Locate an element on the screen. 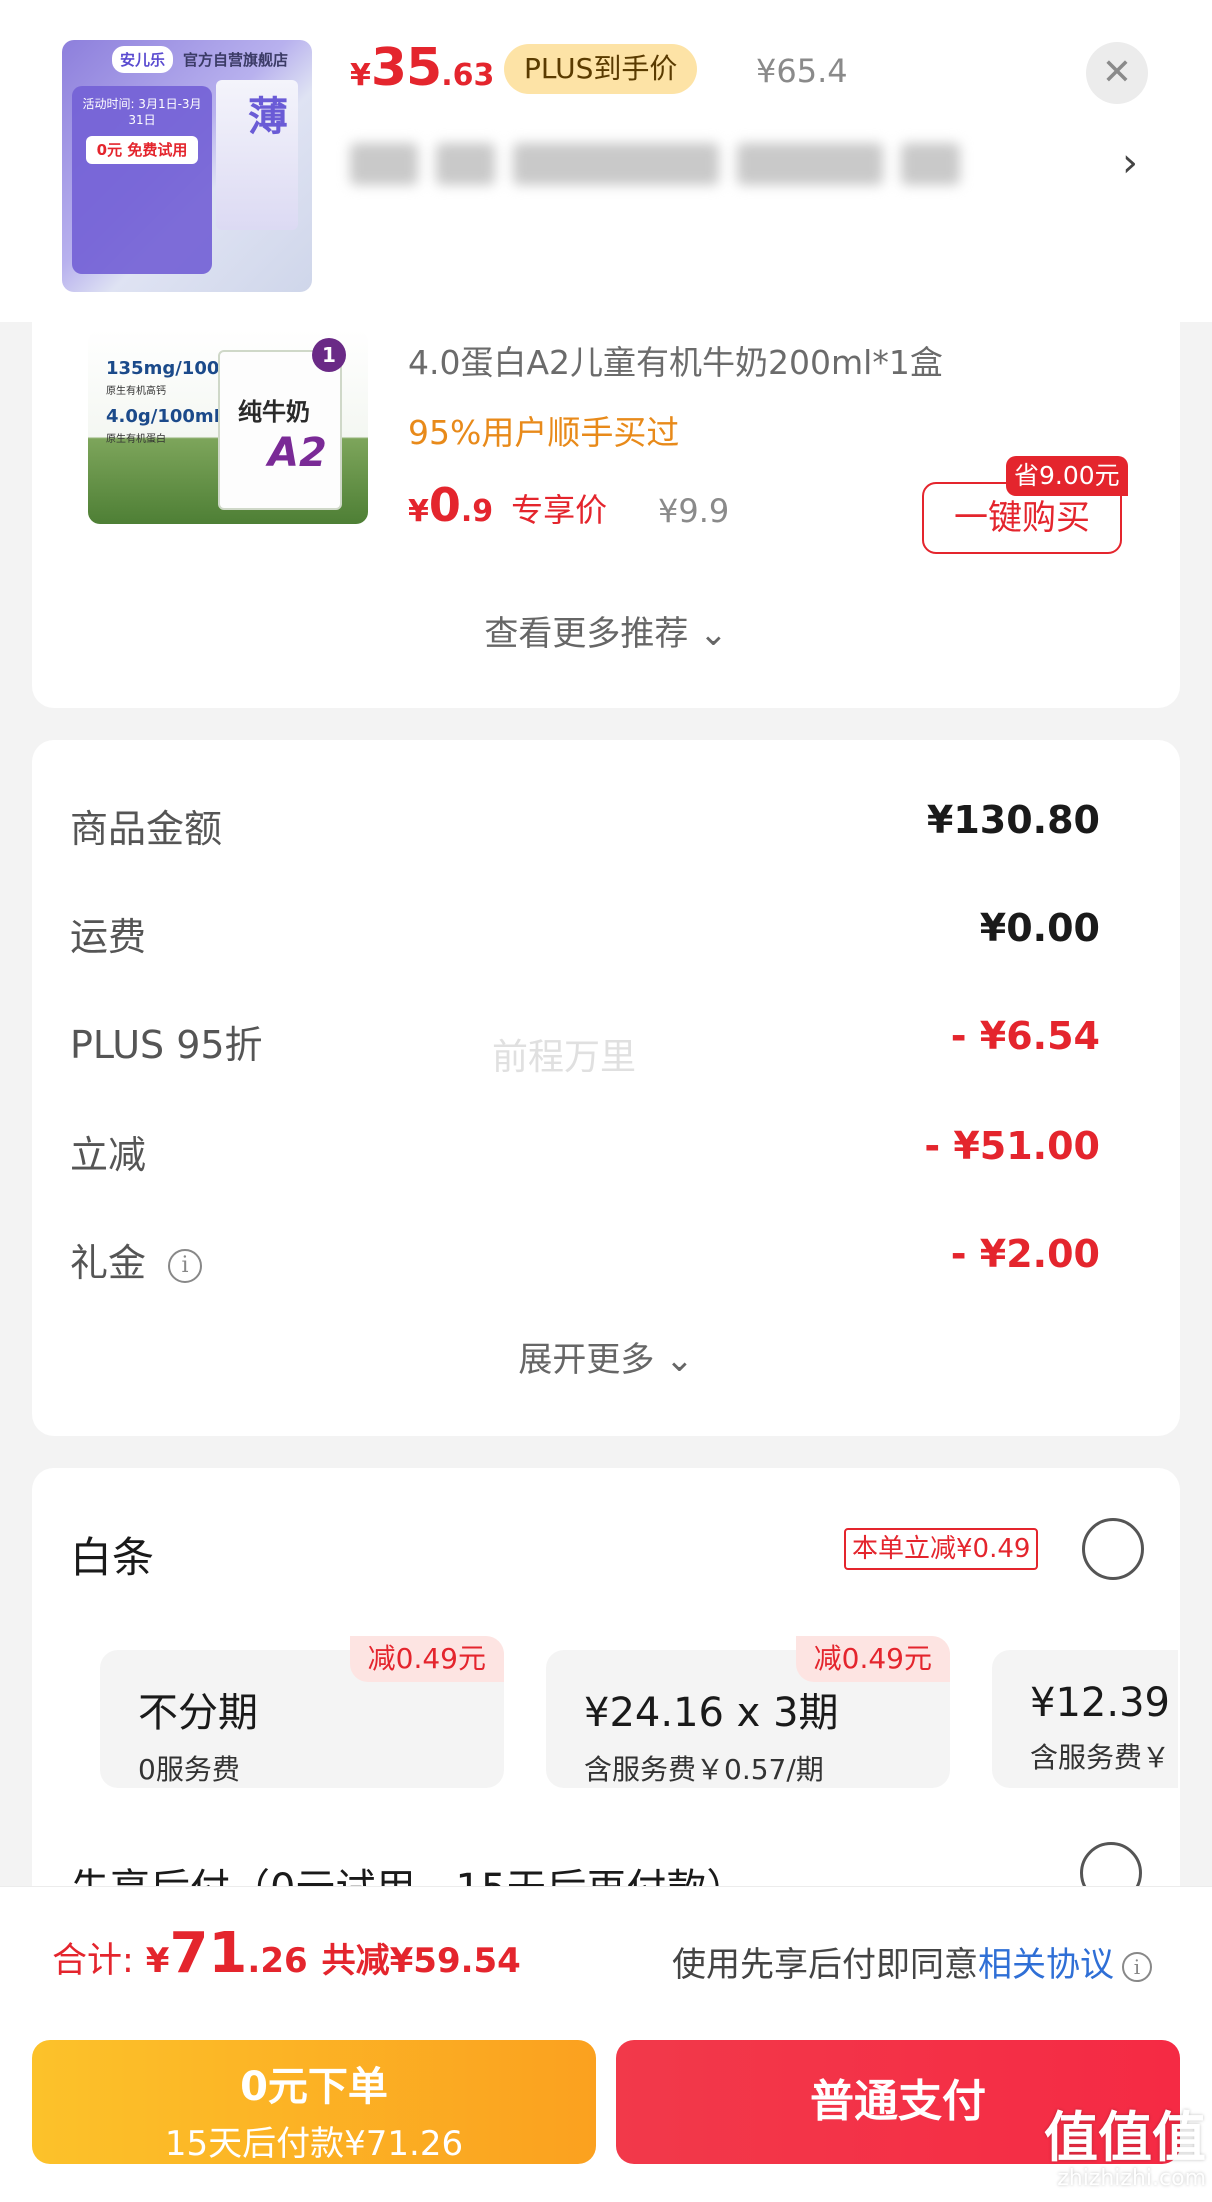 Image resolution: width=1212 pixels, height=2202 pixels. bought-rate: 95%用户顺手买过 is located at coordinates (544, 432).